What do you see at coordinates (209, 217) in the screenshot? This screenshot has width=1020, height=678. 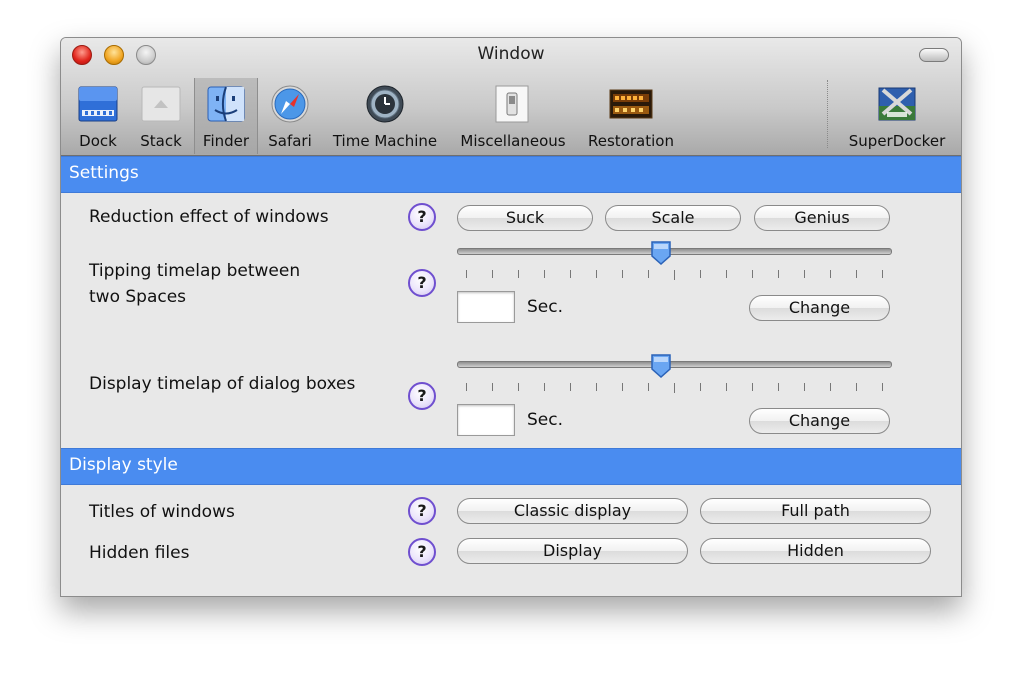 I see `reduction-effect-label: Reduction effect of windows` at bounding box center [209, 217].